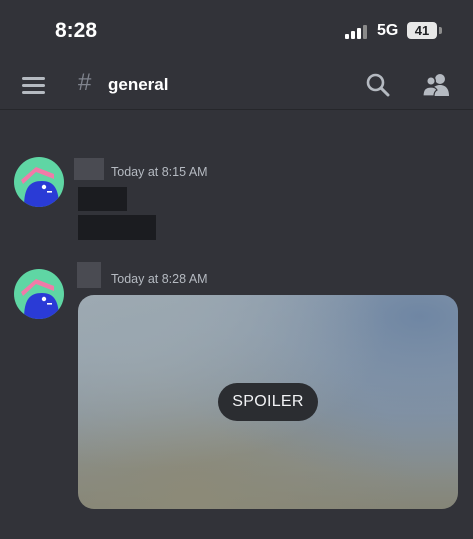 Image resolution: width=473 pixels, height=539 pixels. What do you see at coordinates (85, 82) in the screenshot?
I see `hash-icon: #` at bounding box center [85, 82].